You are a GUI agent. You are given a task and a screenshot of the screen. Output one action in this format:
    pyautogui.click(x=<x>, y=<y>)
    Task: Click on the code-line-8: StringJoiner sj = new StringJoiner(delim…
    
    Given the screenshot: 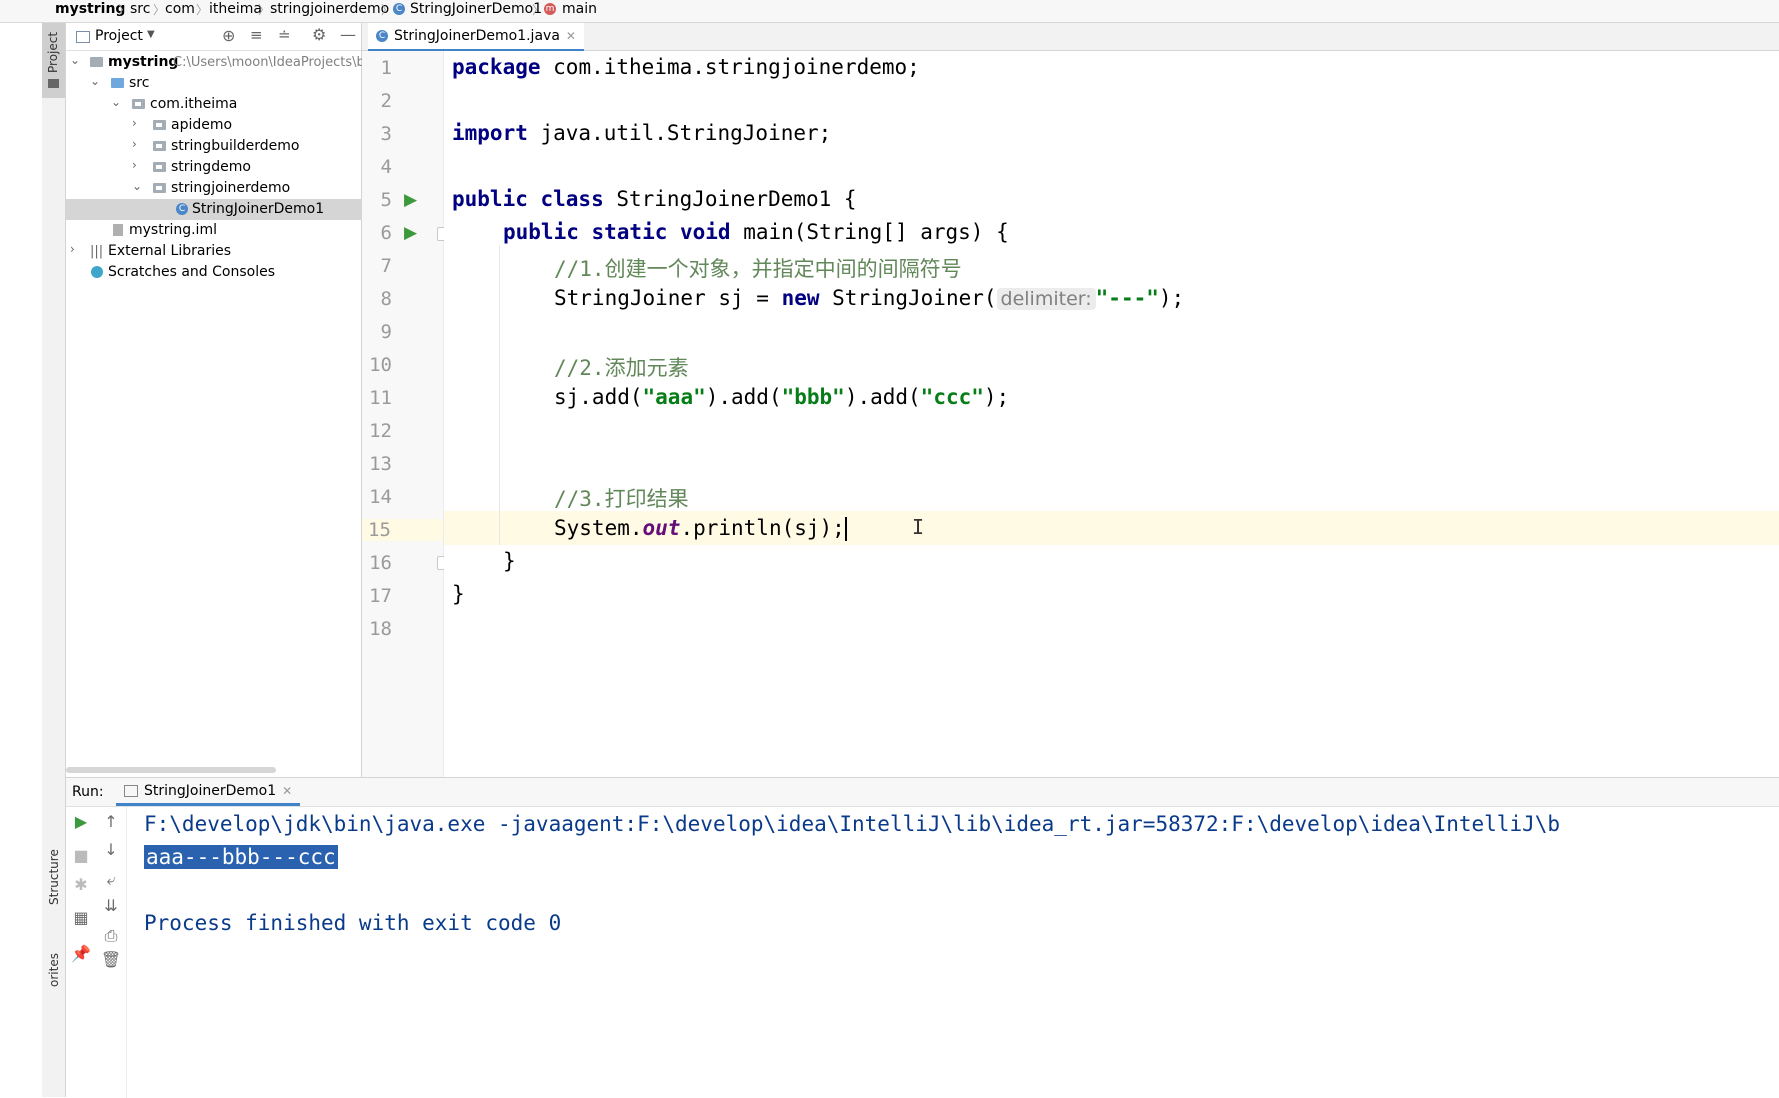 What is the action you would take?
    pyautogui.click(x=869, y=298)
    